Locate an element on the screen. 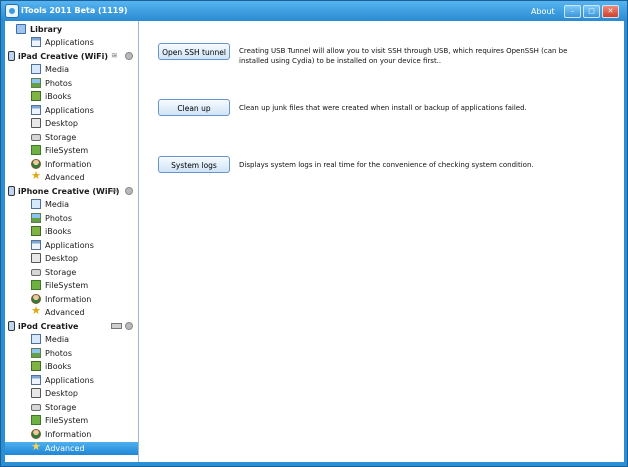 The width and height of the screenshot is (628, 467). clean-up-button: Clean up is located at coordinates (194, 107).